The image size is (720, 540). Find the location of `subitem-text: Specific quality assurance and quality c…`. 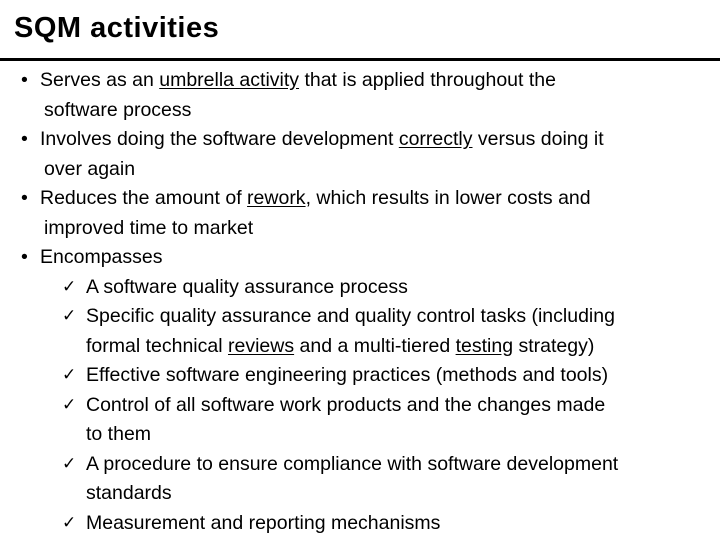

subitem-text: Specific quality assurance and quality c… is located at coordinates (350, 316).